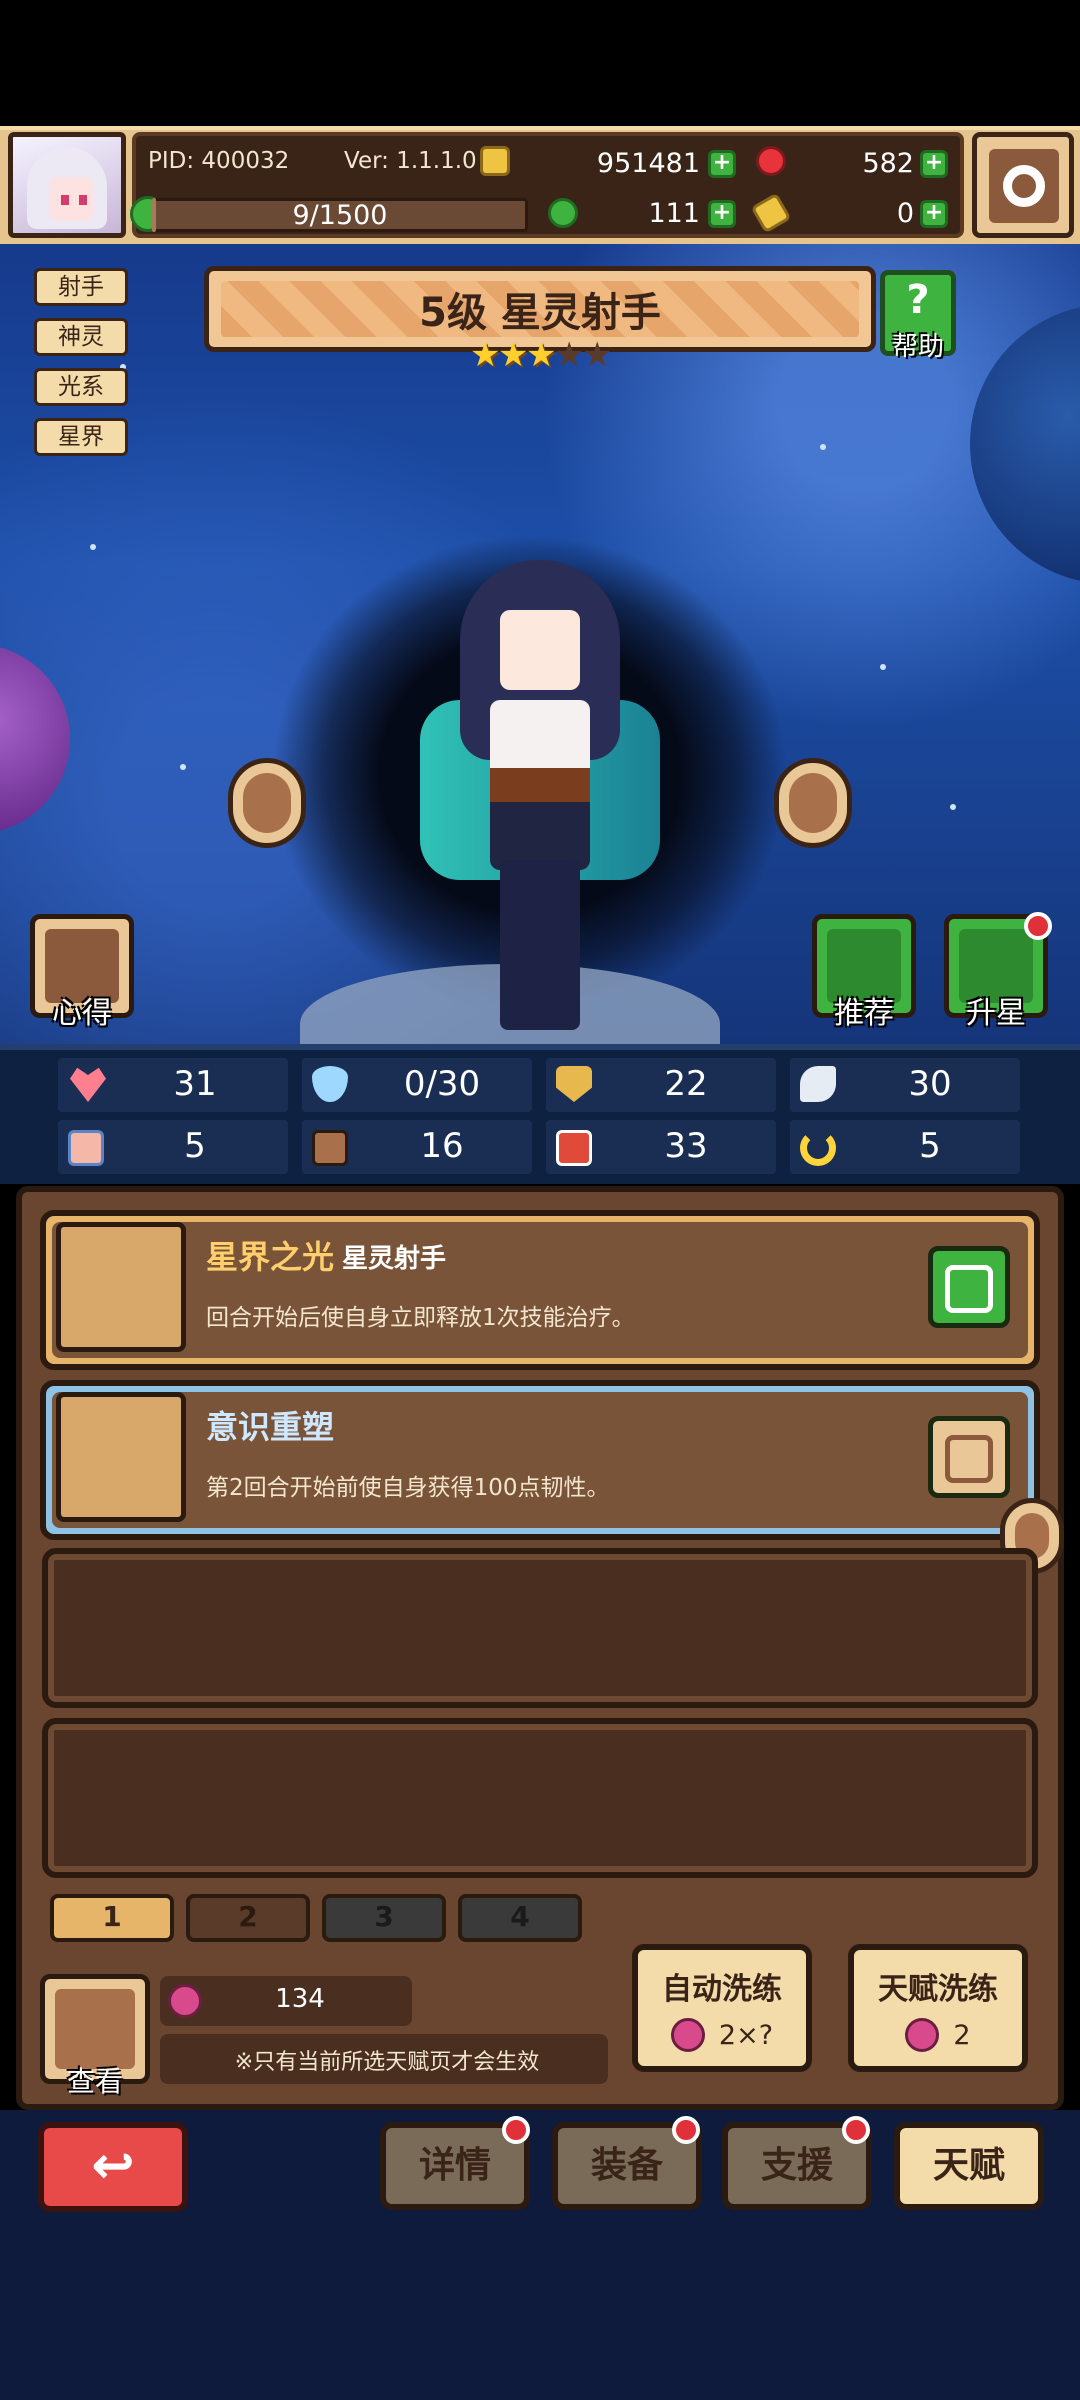 The height and width of the screenshot is (2400, 1080). What do you see at coordinates (420, 1318) in the screenshot?
I see `talent-desc: 回合开始后使自身立即释放1次技能治疗。` at bounding box center [420, 1318].